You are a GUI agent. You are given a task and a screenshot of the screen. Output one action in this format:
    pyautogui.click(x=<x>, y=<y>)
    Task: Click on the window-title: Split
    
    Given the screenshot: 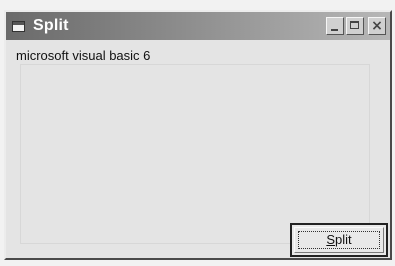 What is the action you would take?
    pyautogui.click(x=51, y=25)
    